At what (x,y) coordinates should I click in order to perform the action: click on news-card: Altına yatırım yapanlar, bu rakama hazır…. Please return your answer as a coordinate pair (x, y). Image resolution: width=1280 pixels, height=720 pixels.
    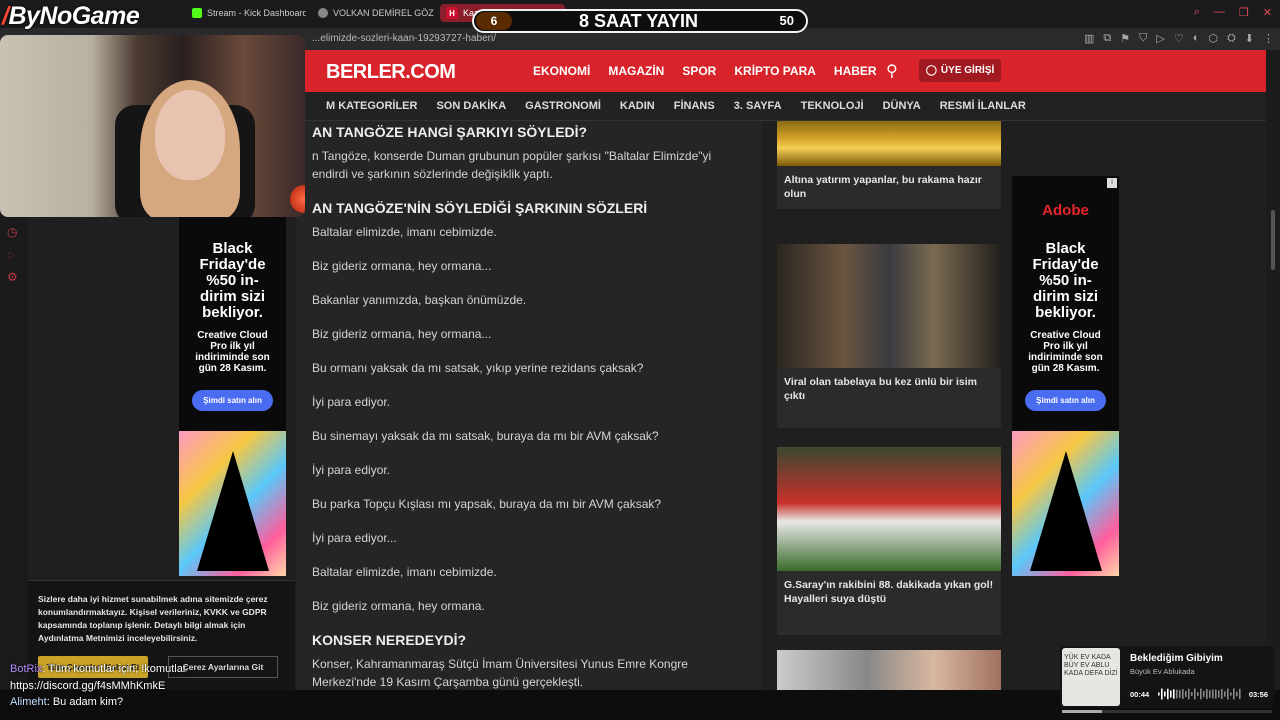
    Looking at the image, I should click on (889, 165).